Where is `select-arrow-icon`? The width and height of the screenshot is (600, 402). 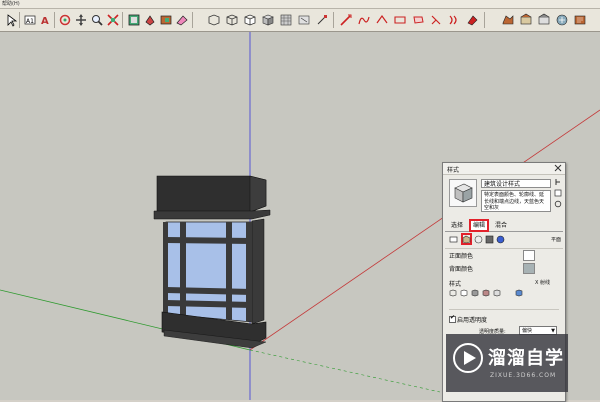
select-arrow-icon is located at coordinates (12, 20).